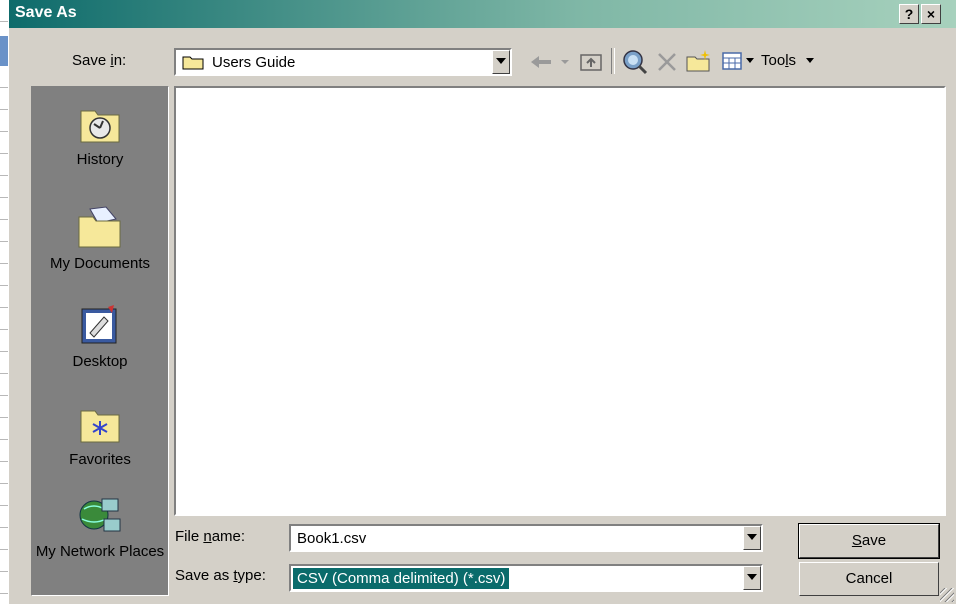 The image size is (956, 604). Describe the element at coordinates (100, 515) in the screenshot. I see `network-places-icon` at that location.